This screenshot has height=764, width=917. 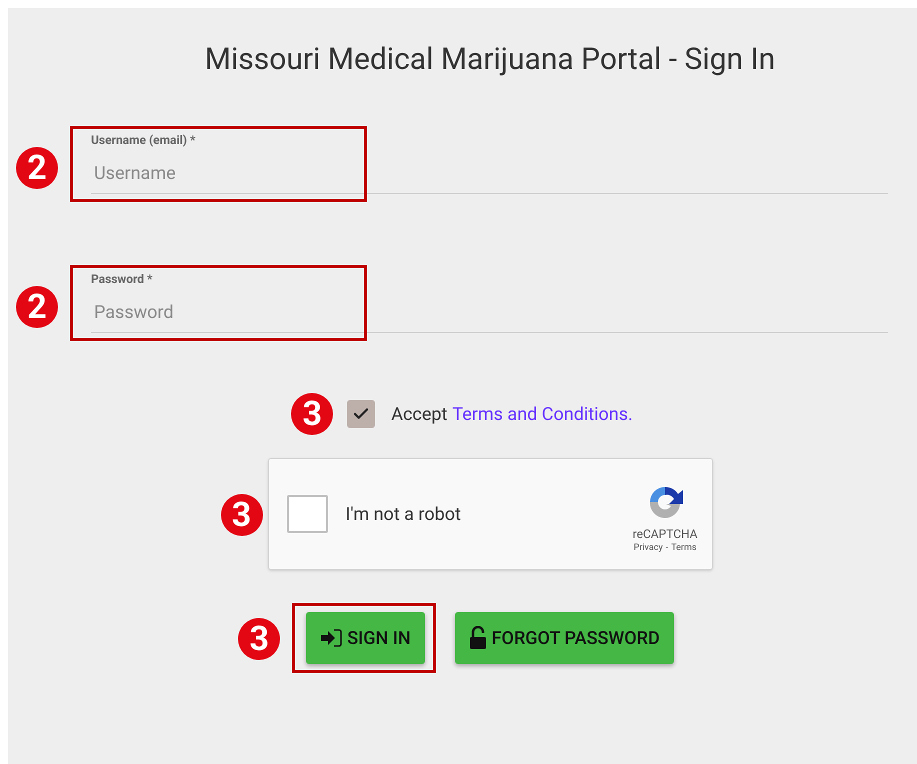 What do you see at coordinates (419, 414) in the screenshot?
I see `terms-label: Accept` at bounding box center [419, 414].